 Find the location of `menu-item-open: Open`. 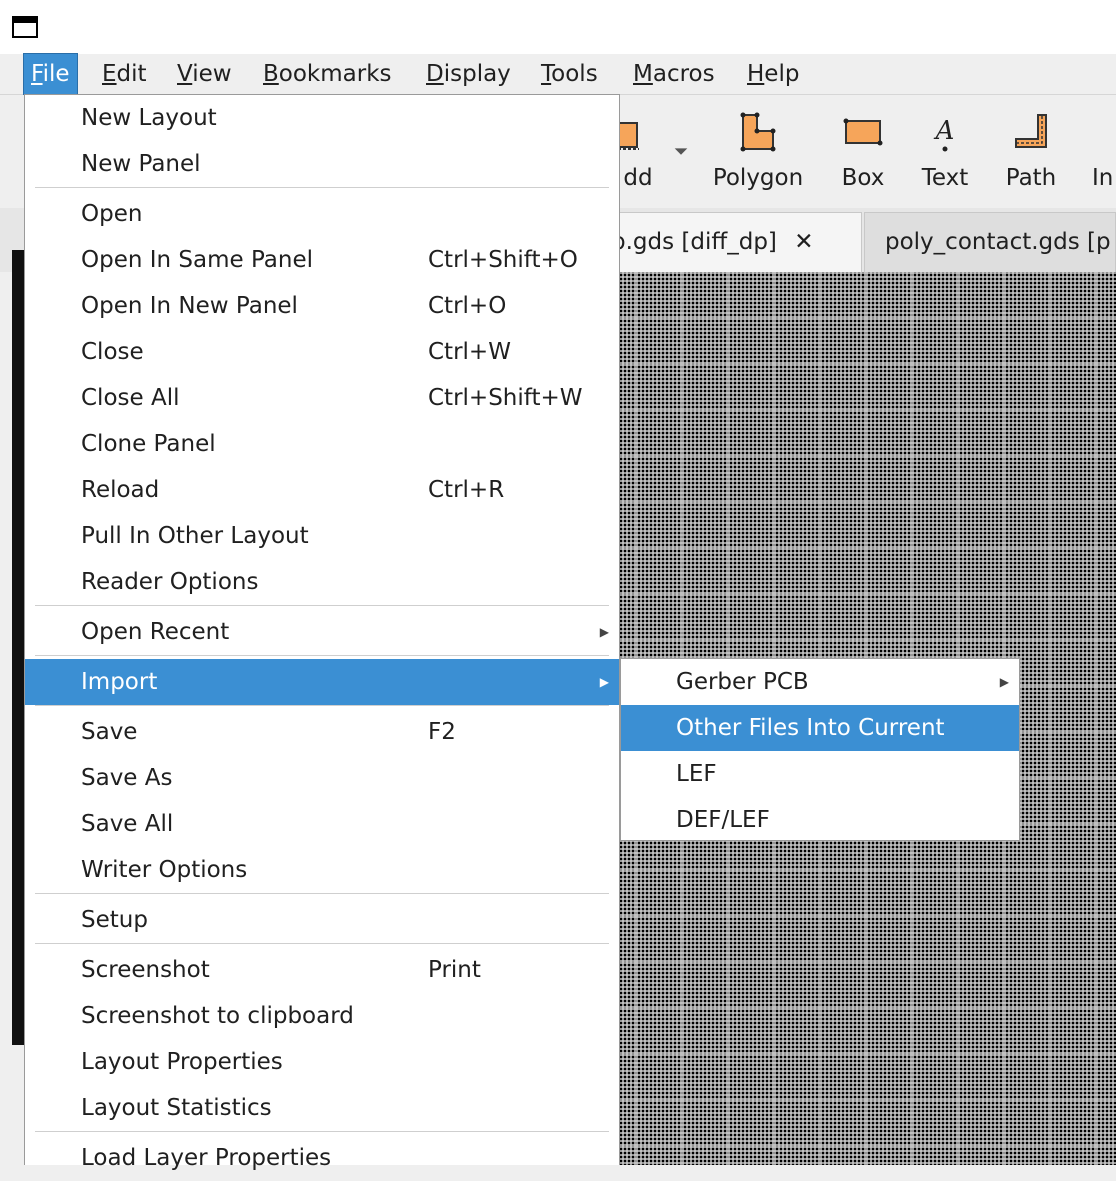

menu-item-open: Open is located at coordinates (322, 214).